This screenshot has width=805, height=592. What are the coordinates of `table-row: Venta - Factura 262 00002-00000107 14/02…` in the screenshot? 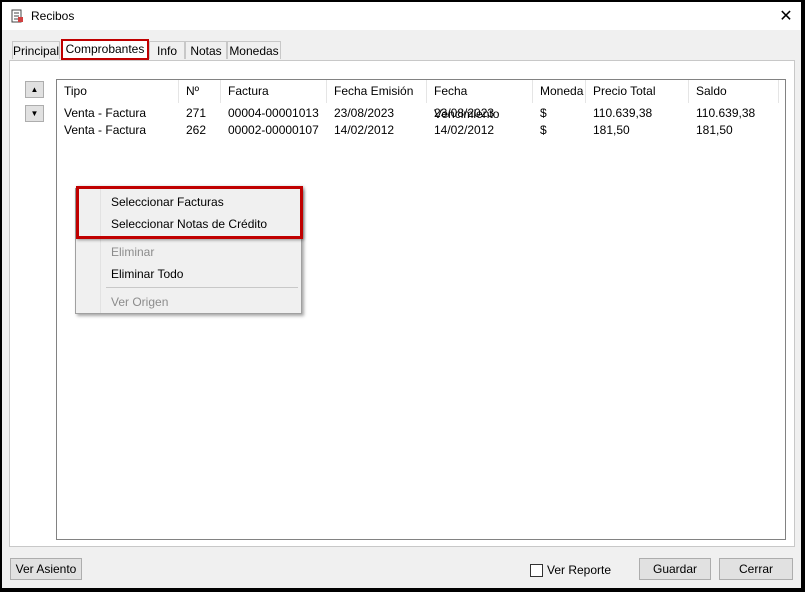 It's located at (421, 130).